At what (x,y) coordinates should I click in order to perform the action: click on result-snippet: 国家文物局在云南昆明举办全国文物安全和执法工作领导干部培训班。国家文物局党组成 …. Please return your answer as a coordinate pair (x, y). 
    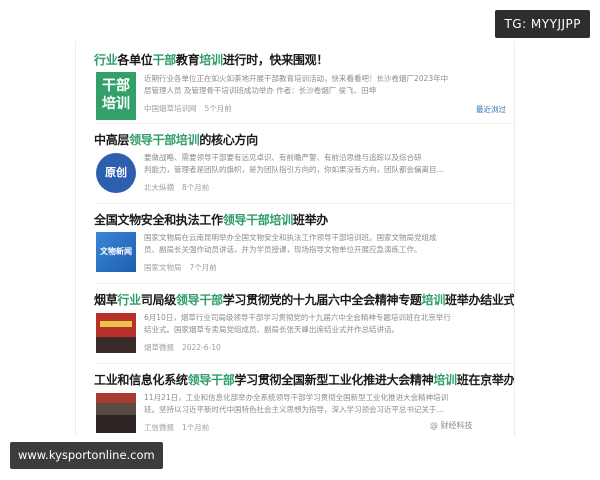
    Looking at the image, I should click on (290, 243).